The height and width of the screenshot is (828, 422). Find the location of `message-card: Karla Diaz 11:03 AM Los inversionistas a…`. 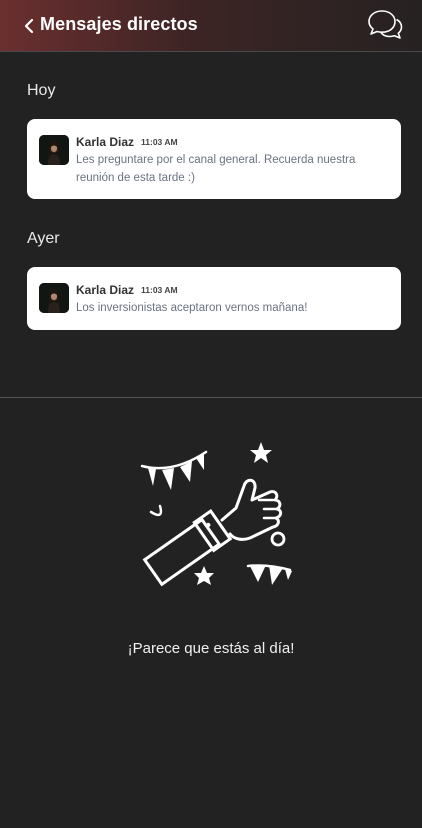

message-card: Karla Diaz 11:03 AM Los inversionistas a… is located at coordinates (214, 298).